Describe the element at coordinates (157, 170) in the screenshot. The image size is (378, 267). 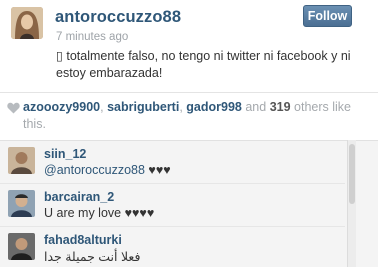
I see `comment-body: ♥♥♥` at that location.